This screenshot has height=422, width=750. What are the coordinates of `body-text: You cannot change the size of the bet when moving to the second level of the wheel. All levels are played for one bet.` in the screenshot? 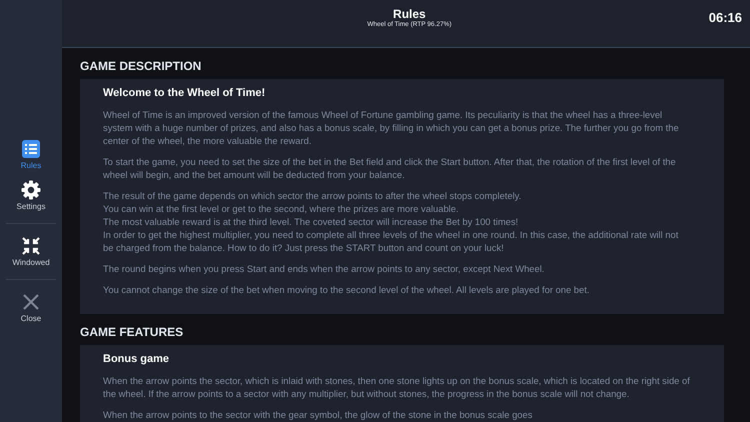 It's located at (346, 289).